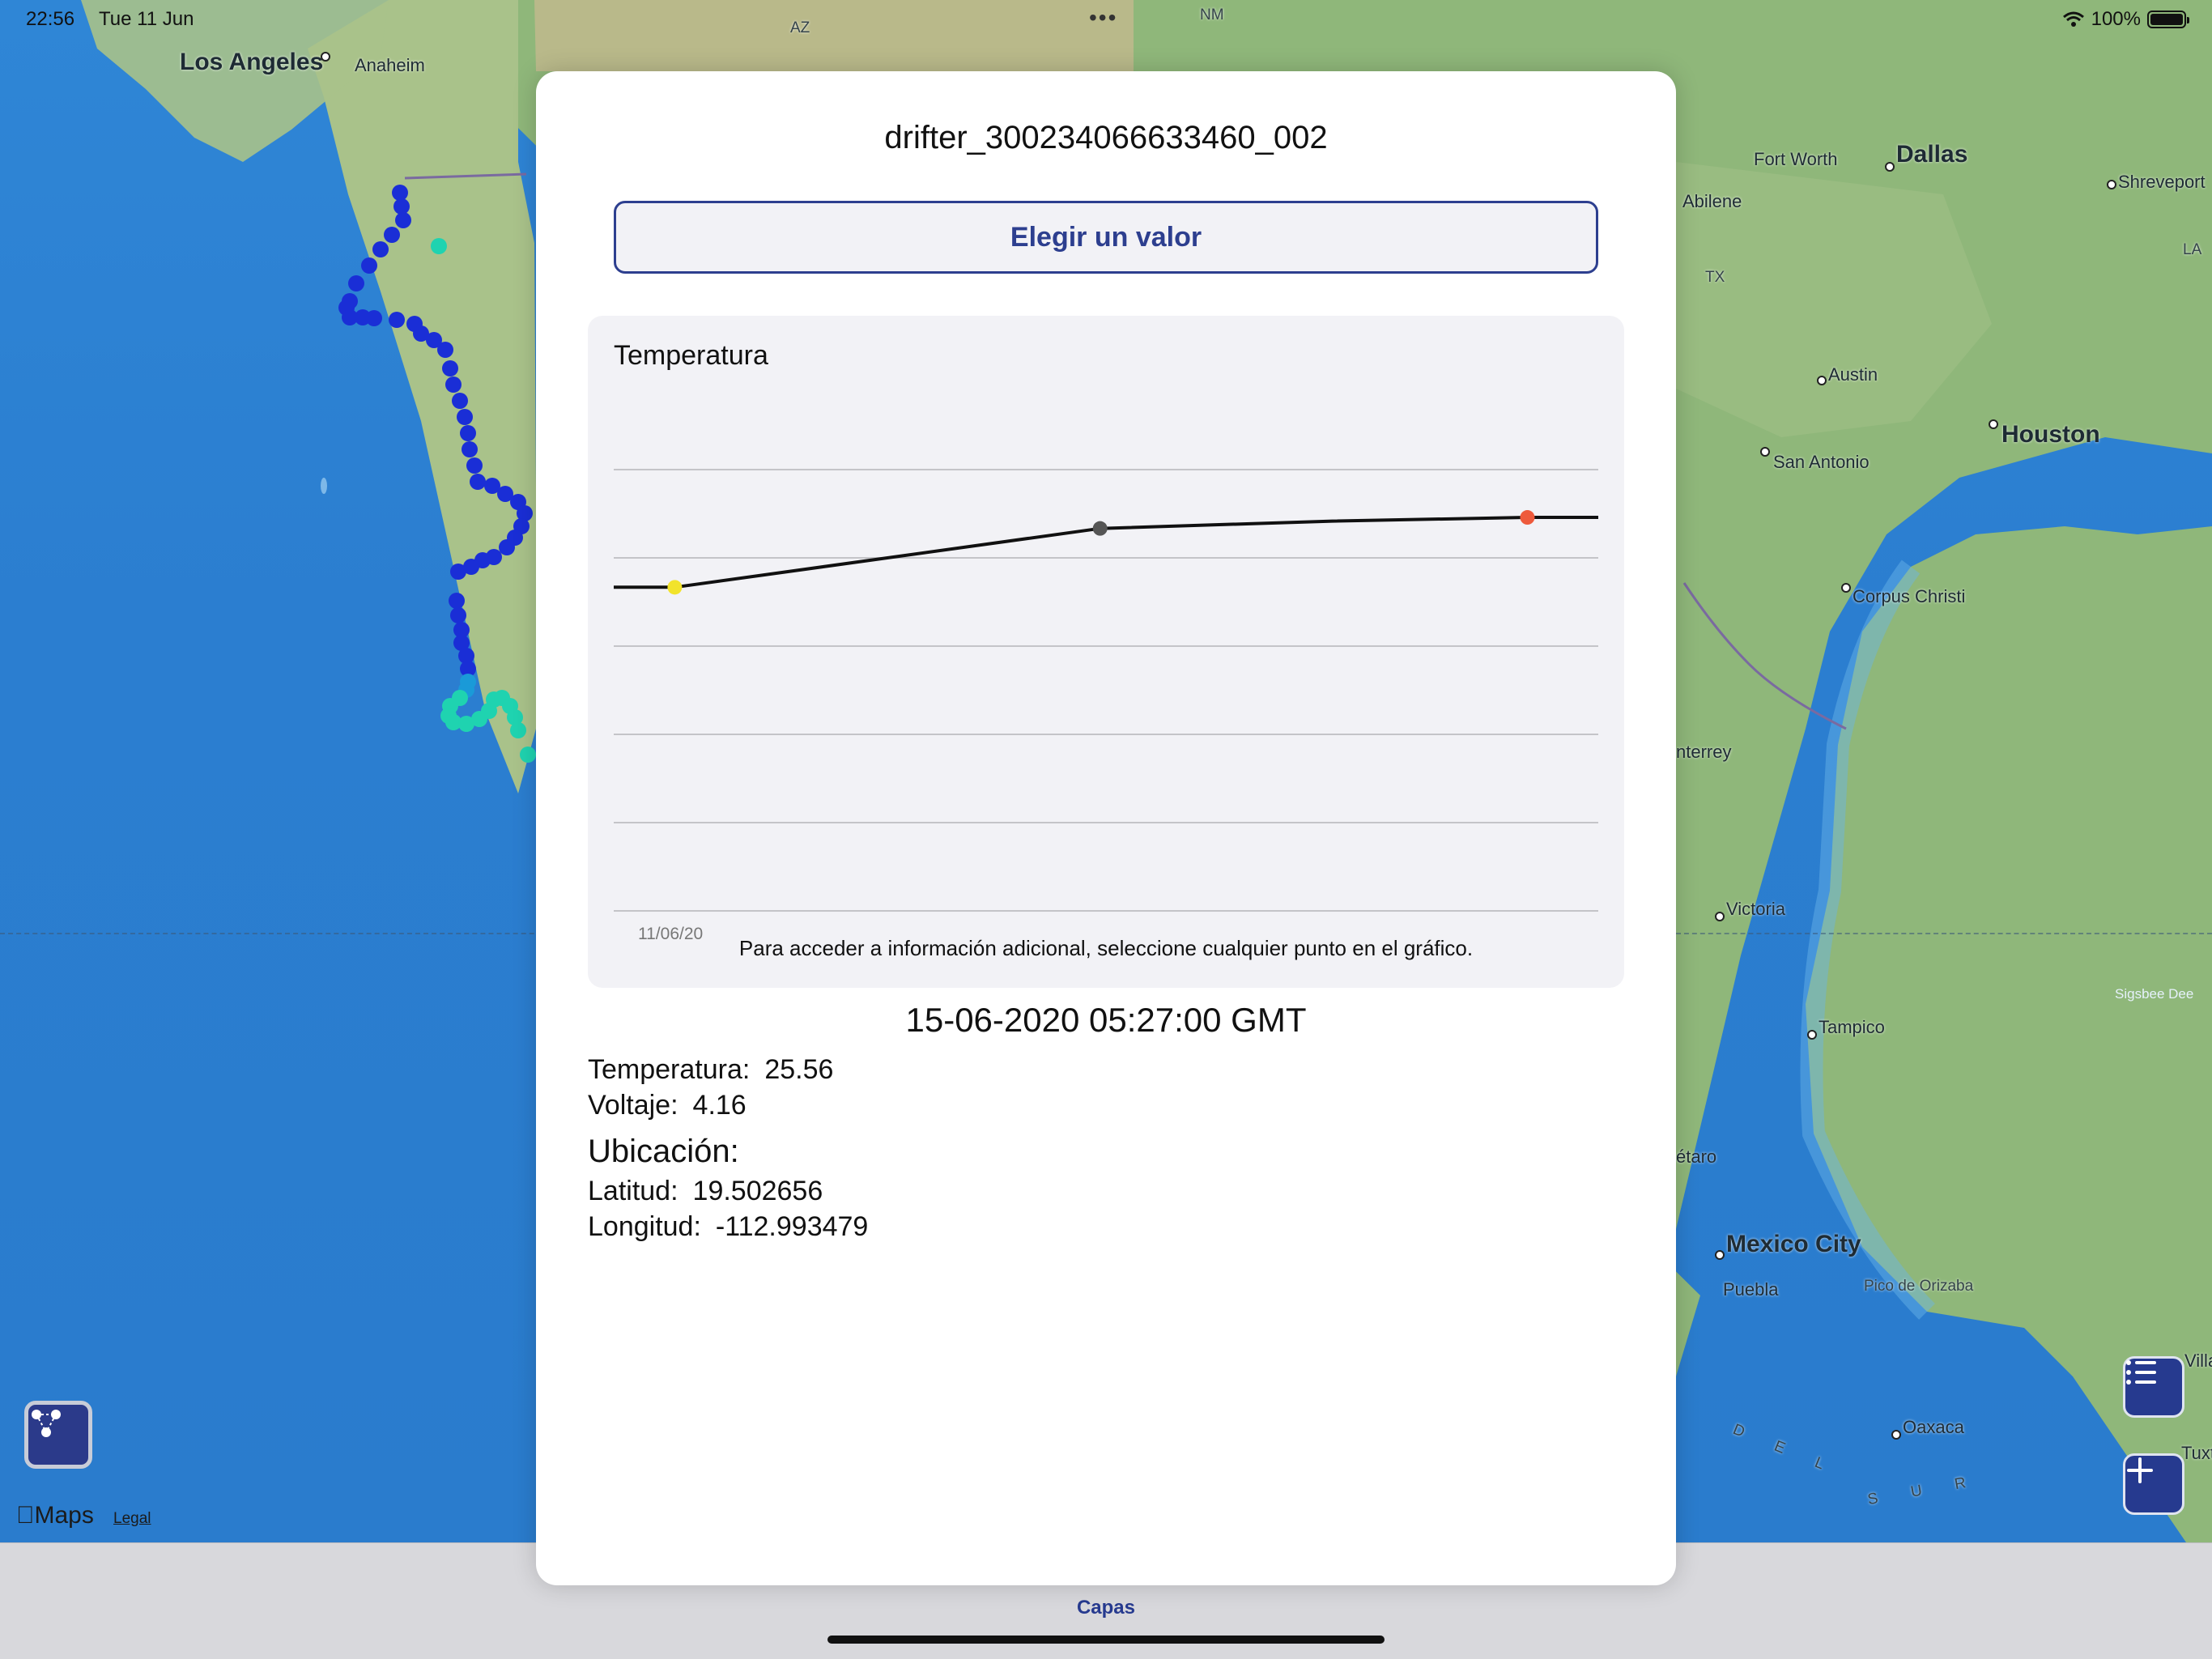 The height and width of the screenshot is (1659, 2212). I want to click on map-label-houston: Houston, so click(2050, 434).